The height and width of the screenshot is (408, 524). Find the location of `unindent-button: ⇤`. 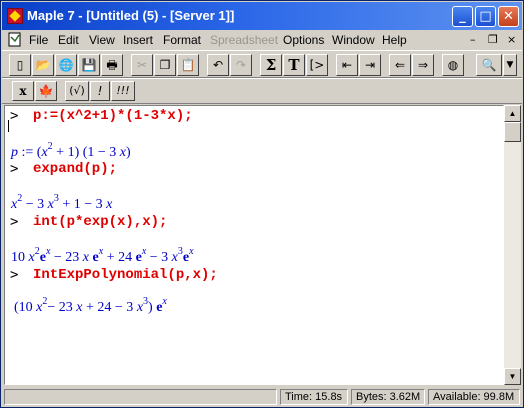

unindent-button: ⇤ is located at coordinates (347, 65).